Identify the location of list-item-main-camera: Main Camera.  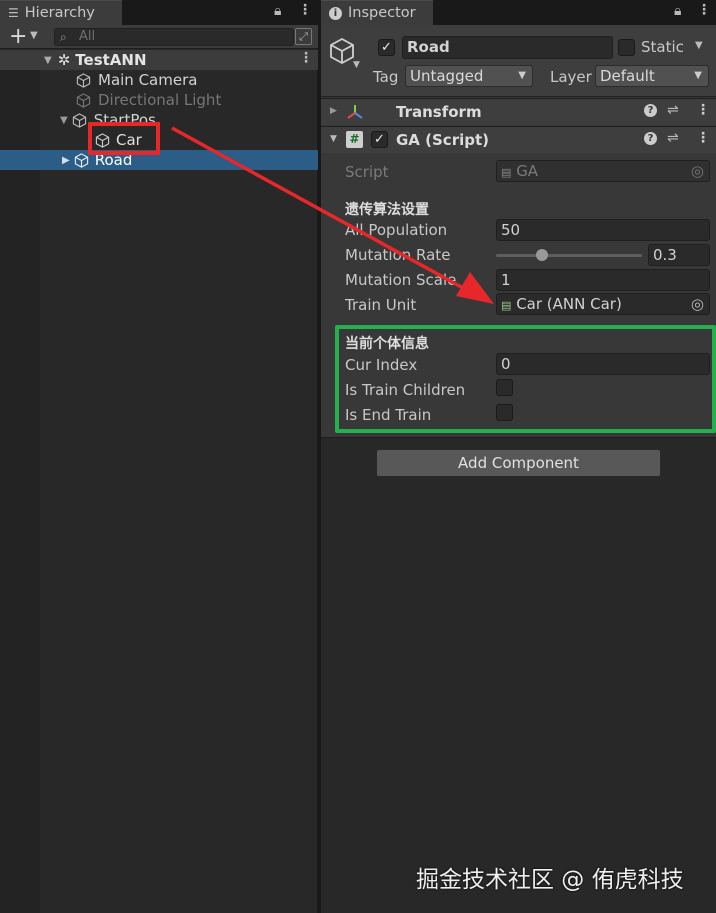
(136, 80).